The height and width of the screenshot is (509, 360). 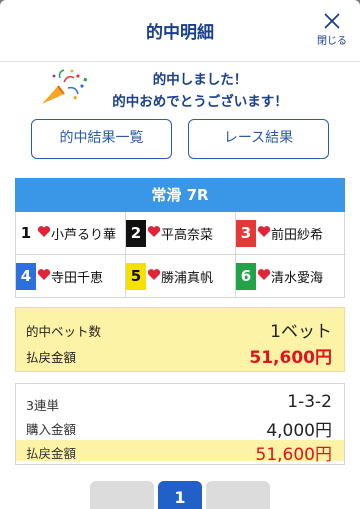 What do you see at coordinates (309, 402) in the screenshot?
I see `bet-combination: 1-3-2` at bounding box center [309, 402].